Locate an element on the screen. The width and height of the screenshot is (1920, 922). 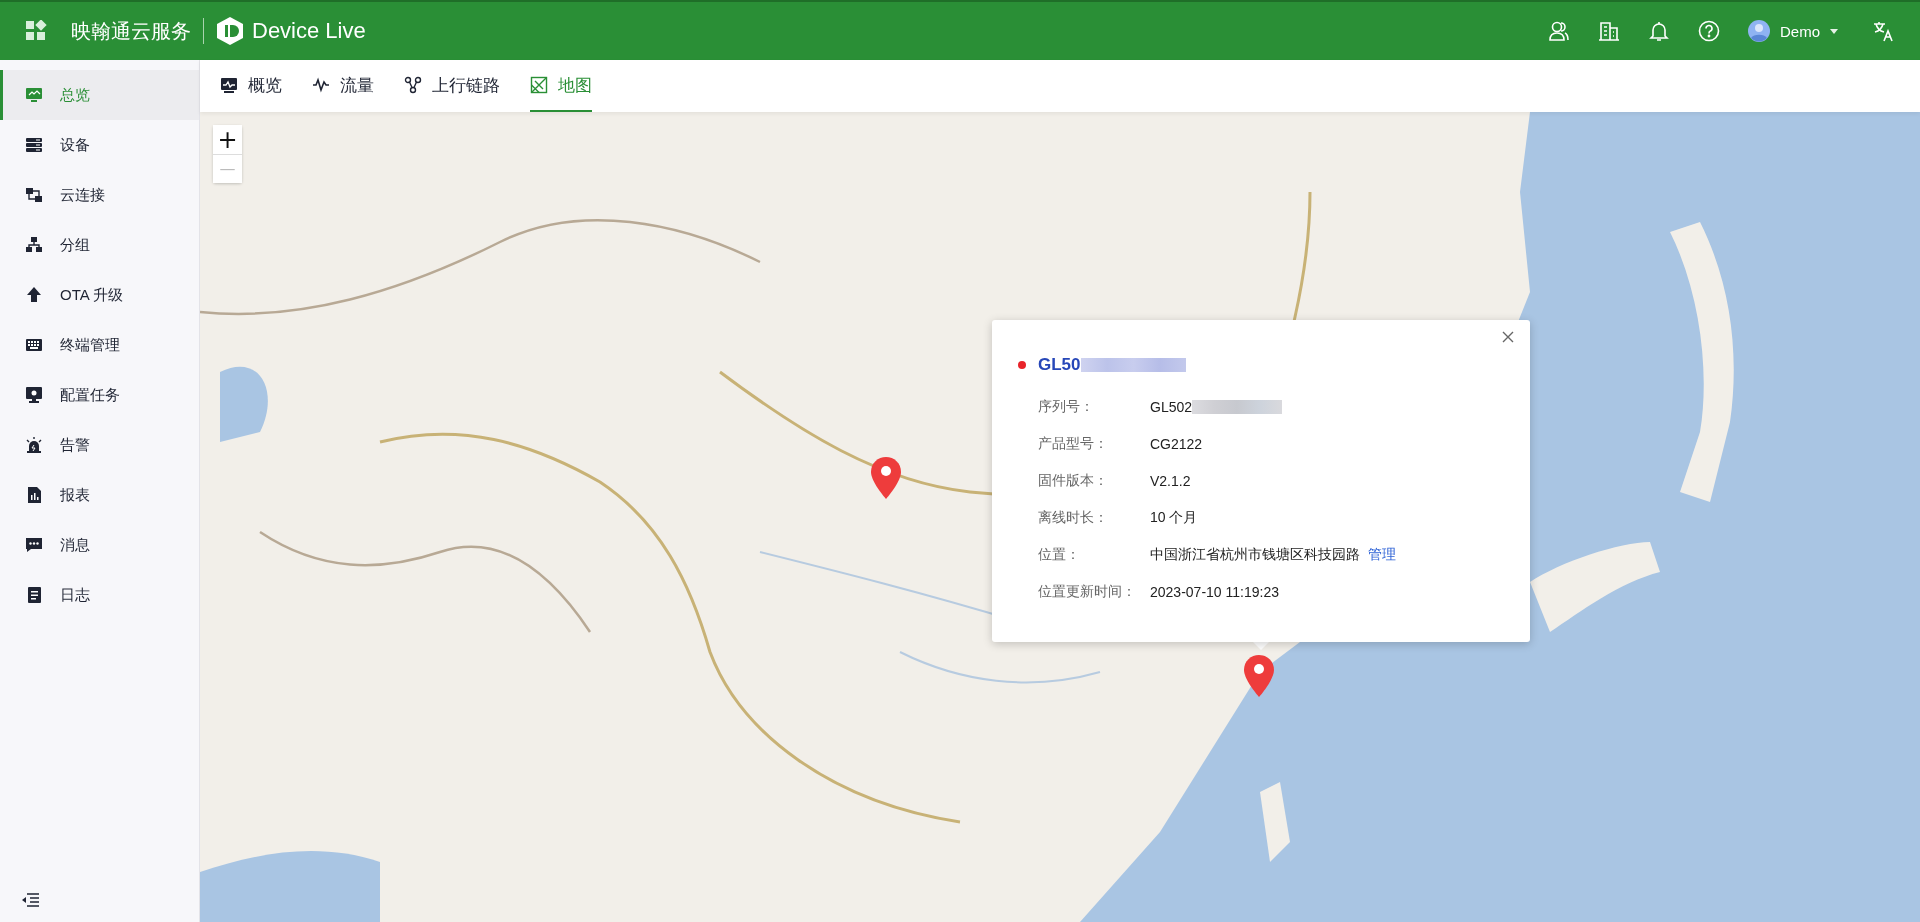
tab: 流量 is located at coordinates (343, 86).